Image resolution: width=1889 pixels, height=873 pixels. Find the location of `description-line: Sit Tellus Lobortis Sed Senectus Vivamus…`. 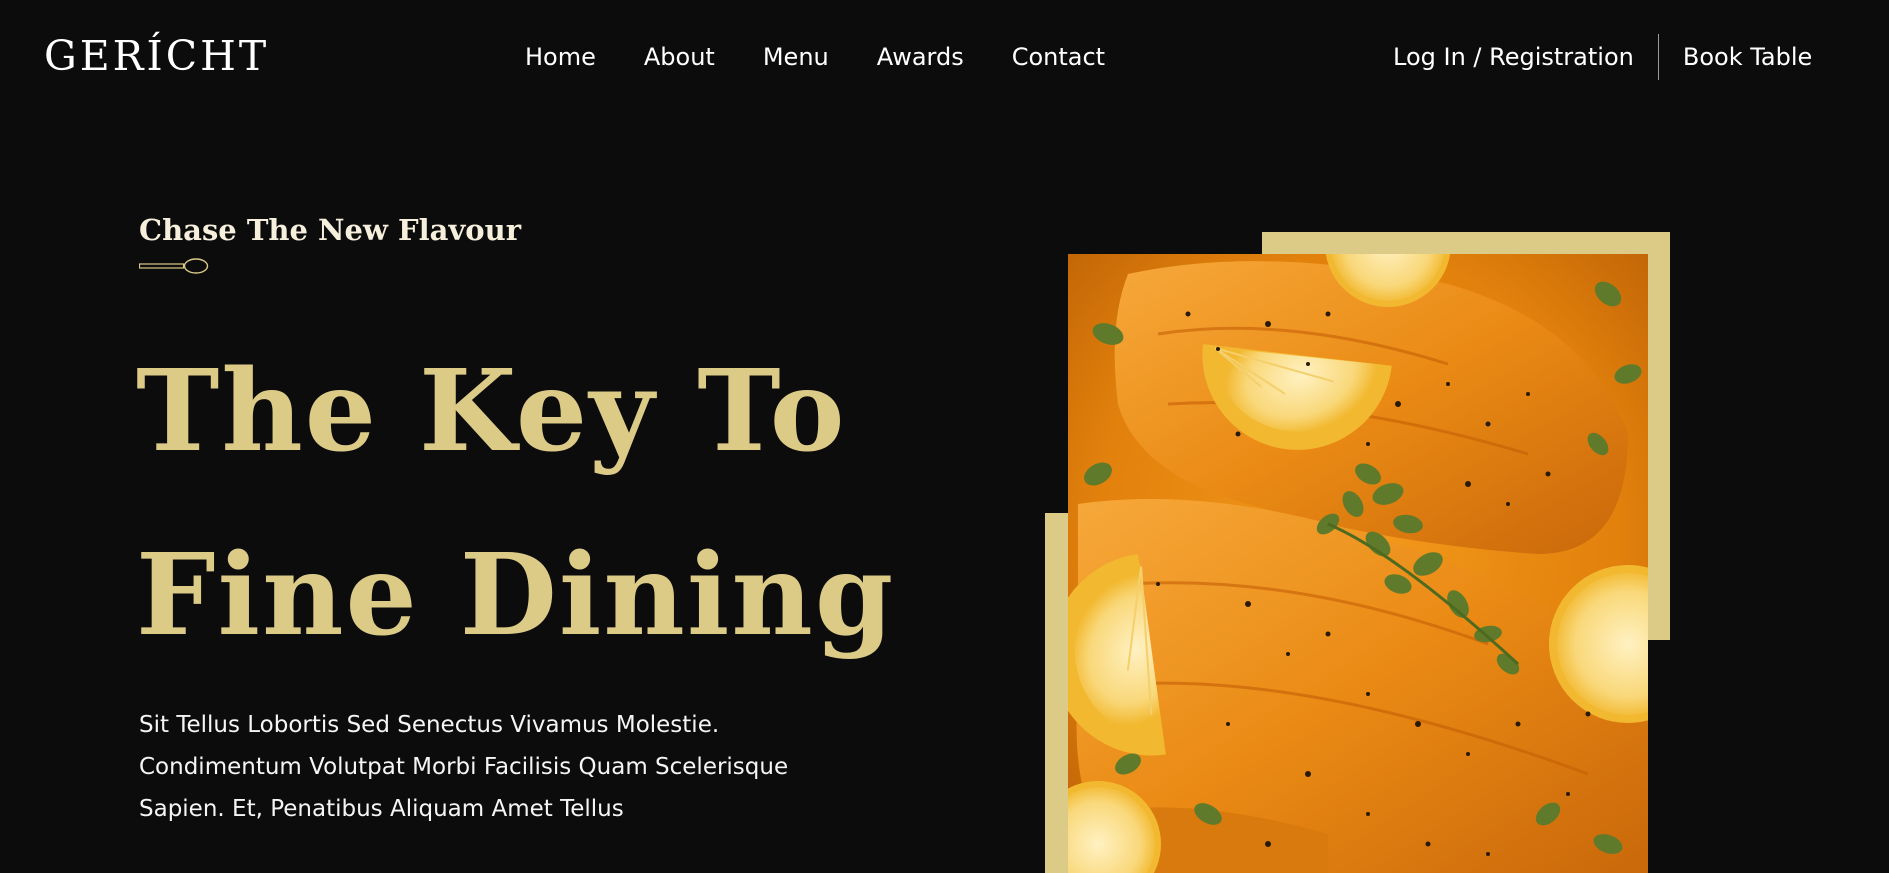

description-line: Sit Tellus Lobortis Sed Senectus Vivamus… is located at coordinates (429, 725).